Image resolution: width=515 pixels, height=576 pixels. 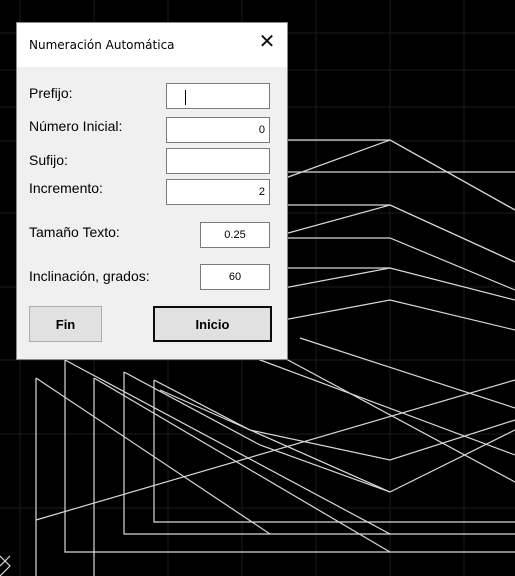 I want to click on dialog-titlebar: Numeración Automática ✕, so click(x=152, y=45).